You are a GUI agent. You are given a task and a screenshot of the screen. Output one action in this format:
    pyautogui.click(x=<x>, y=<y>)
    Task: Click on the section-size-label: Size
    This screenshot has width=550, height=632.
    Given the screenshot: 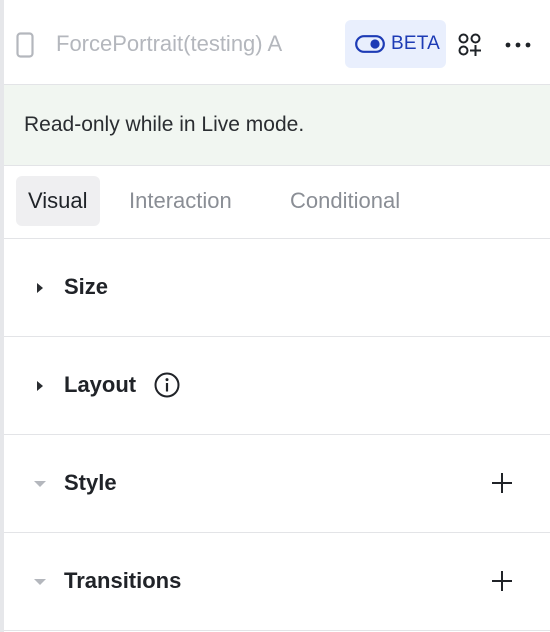 What is the action you would take?
    pyautogui.click(x=86, y=286)
    